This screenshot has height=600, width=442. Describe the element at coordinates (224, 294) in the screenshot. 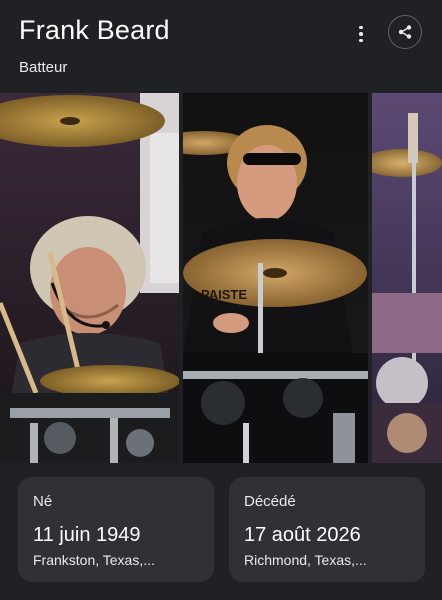

I see `cymbal-brand-text: PAISTE` at that location.